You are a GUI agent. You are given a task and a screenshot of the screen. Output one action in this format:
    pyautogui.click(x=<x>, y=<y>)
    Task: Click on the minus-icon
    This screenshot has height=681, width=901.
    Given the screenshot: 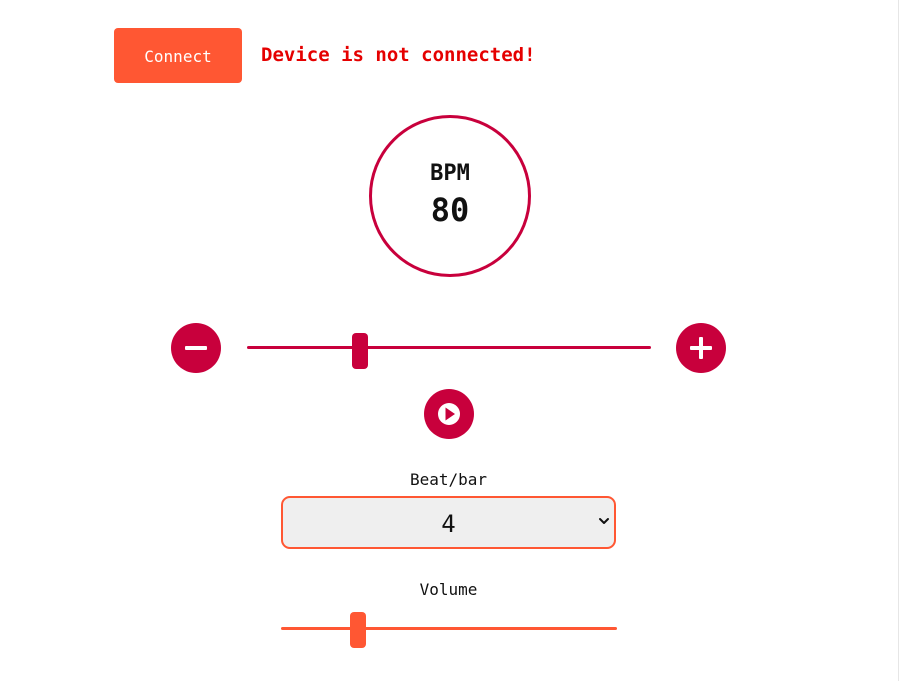 What is the action you would take?
    pyautogui.click(x=196, y=348)
    